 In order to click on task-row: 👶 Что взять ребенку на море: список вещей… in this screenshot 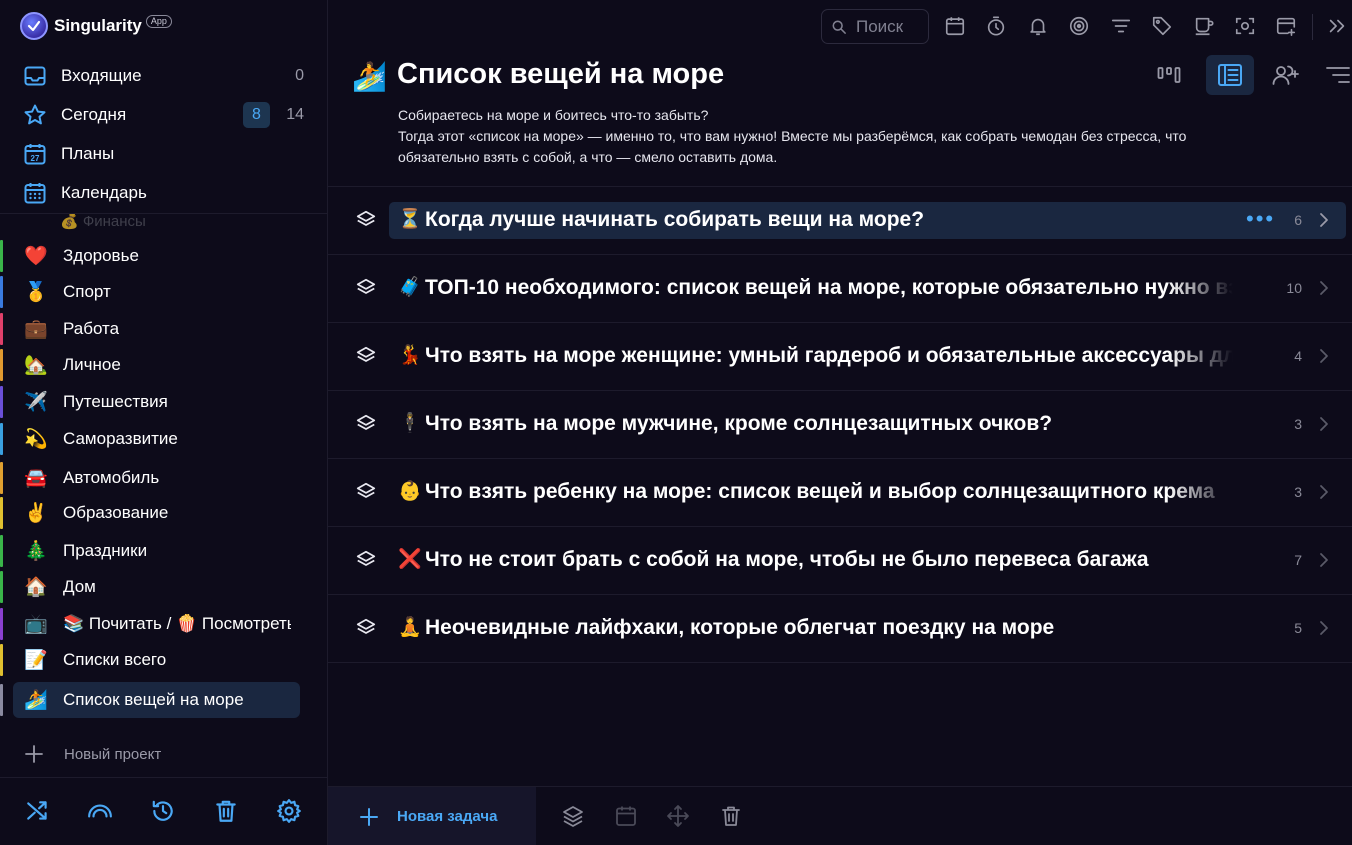, I will do `click(840, 493)`.